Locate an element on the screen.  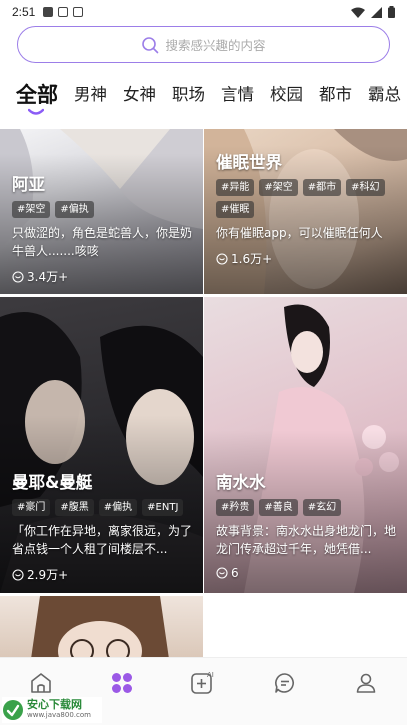
tab-label: 全部 is located at coordinates (37, 95).